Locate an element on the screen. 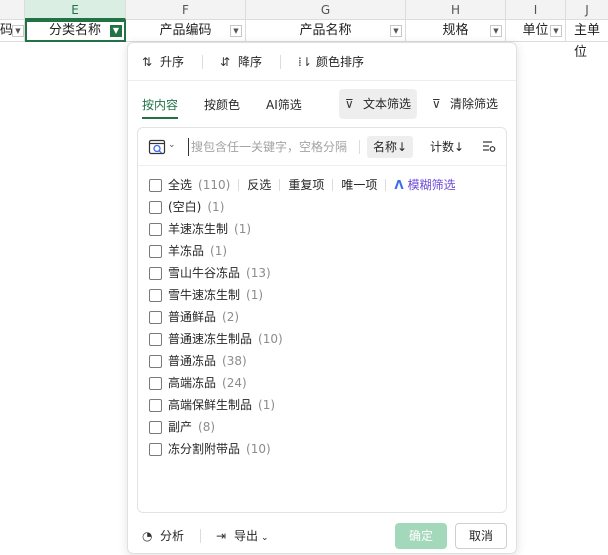 The height and width of the screenshot is (555, 608). column-letter-d is located at coordinates (12, 10).